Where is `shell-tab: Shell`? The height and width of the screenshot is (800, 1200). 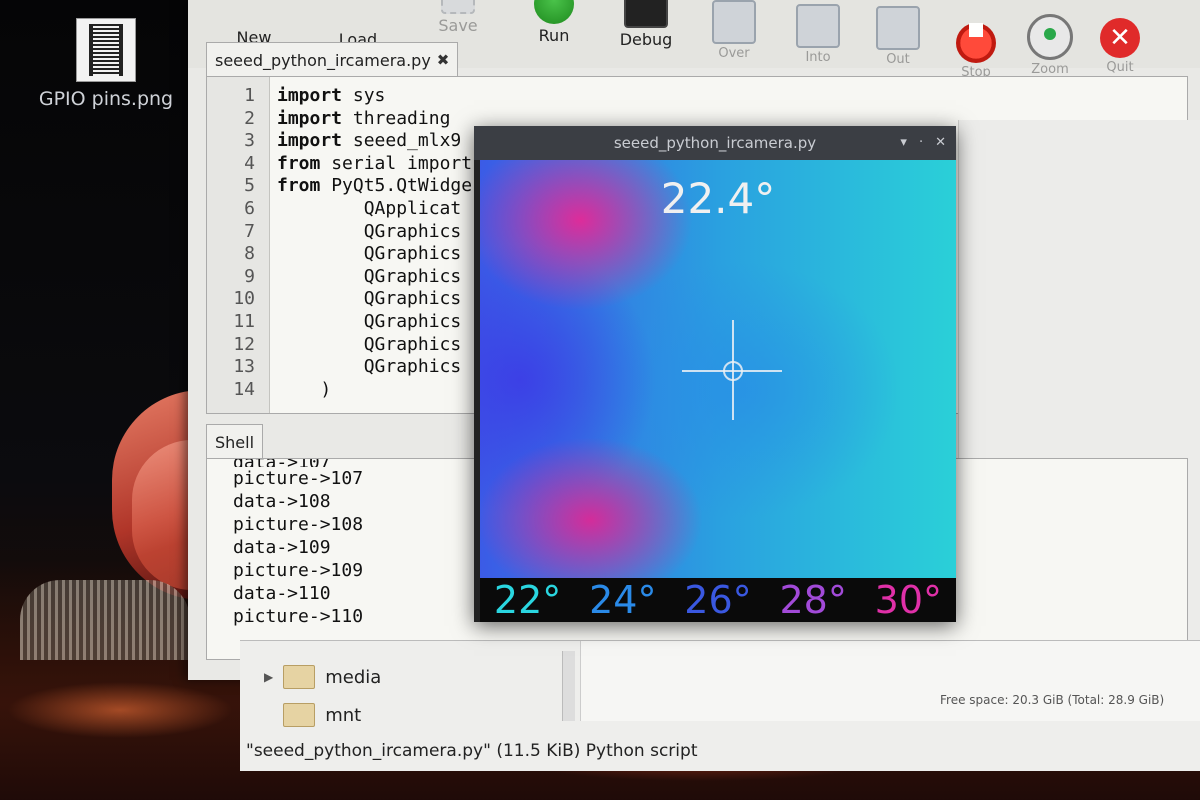
shell-tab: Shell is located at coordinates (235, 441).